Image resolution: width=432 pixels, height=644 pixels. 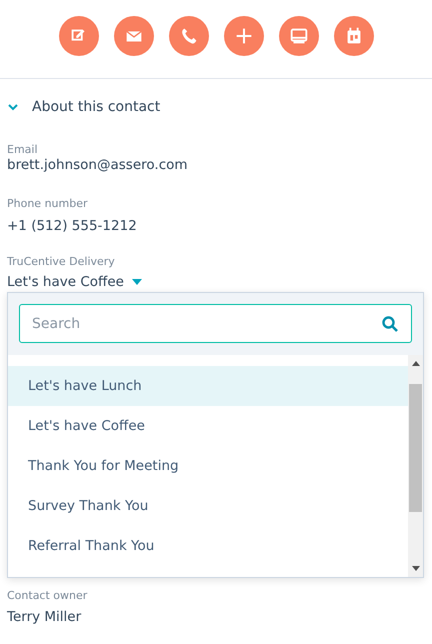 I want to click on scroll-down-icon, so click(x=416, y=568).